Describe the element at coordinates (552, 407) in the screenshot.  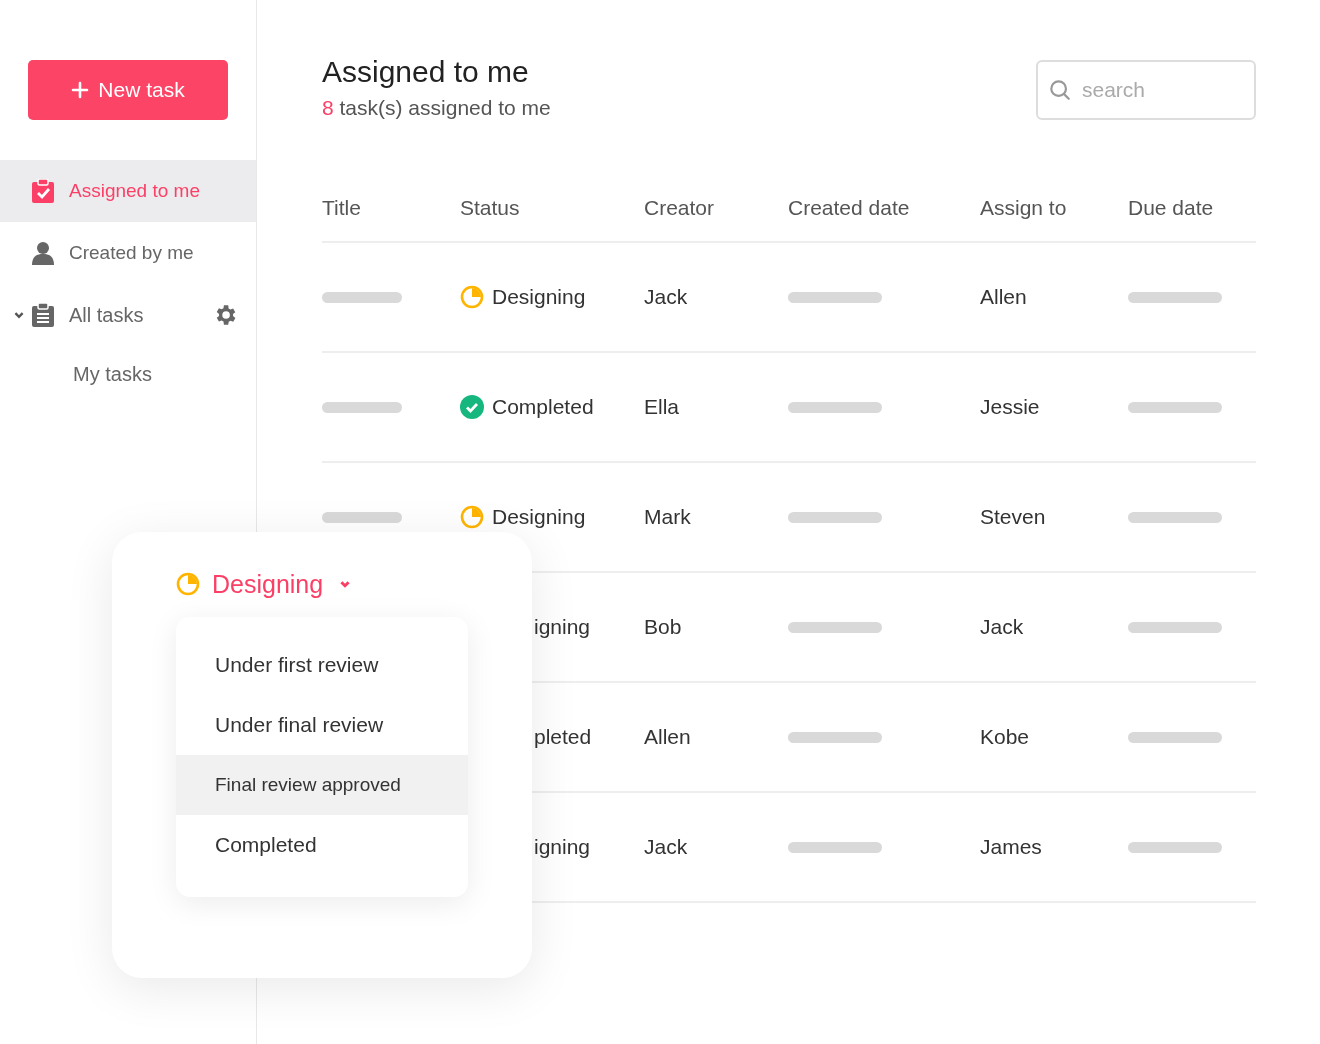
I see `status-cell: Completed` at that location.